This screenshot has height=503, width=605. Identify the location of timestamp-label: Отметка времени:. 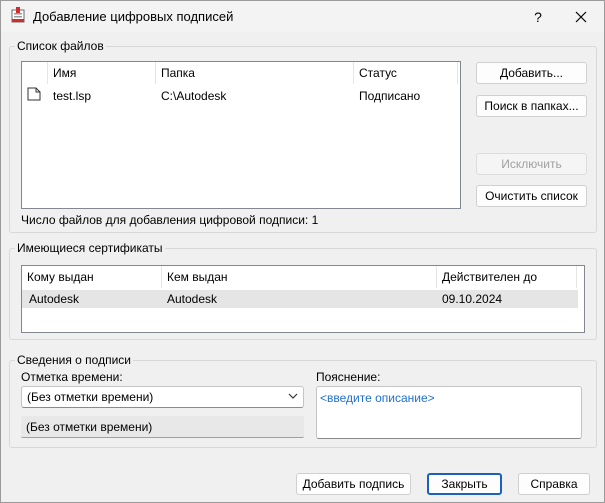
(72, 377).